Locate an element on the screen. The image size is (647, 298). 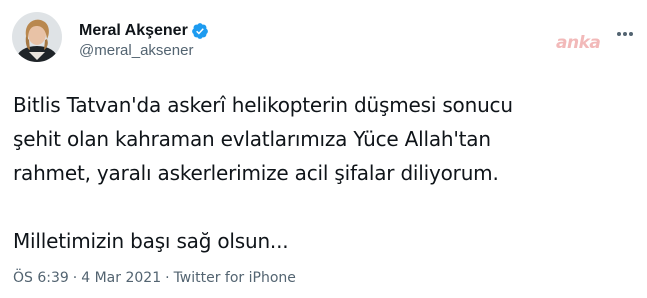
tweet-meta: ÖS 6:39 · 4 Mar 2021 · Twitter for iPhone is located at coordinates (154, 278).